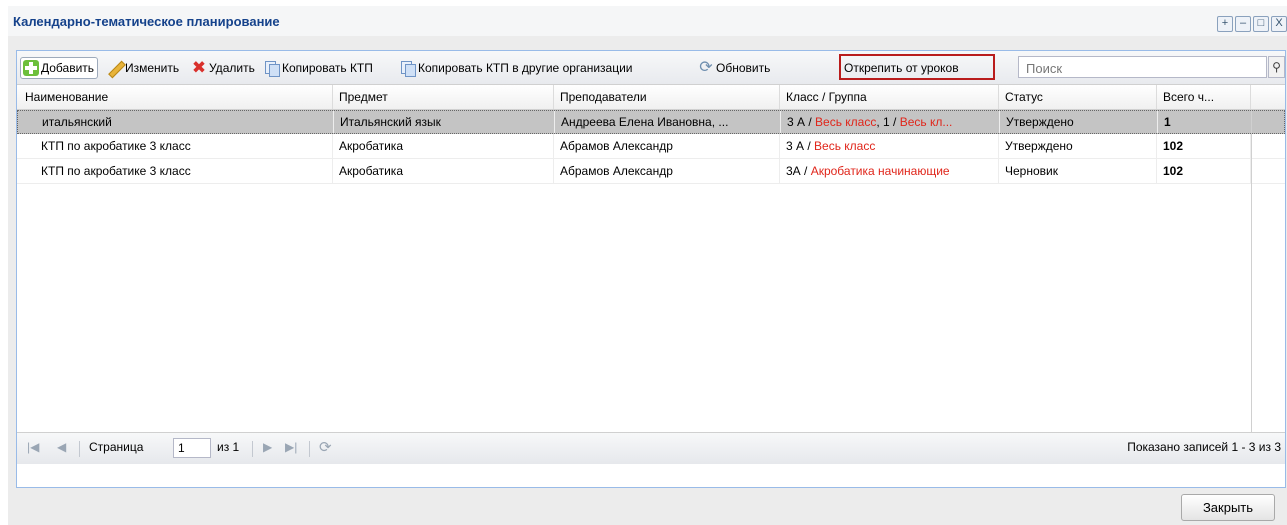  I want to click on copy-ktp-button: Копировать КТП, so click(318, 68).